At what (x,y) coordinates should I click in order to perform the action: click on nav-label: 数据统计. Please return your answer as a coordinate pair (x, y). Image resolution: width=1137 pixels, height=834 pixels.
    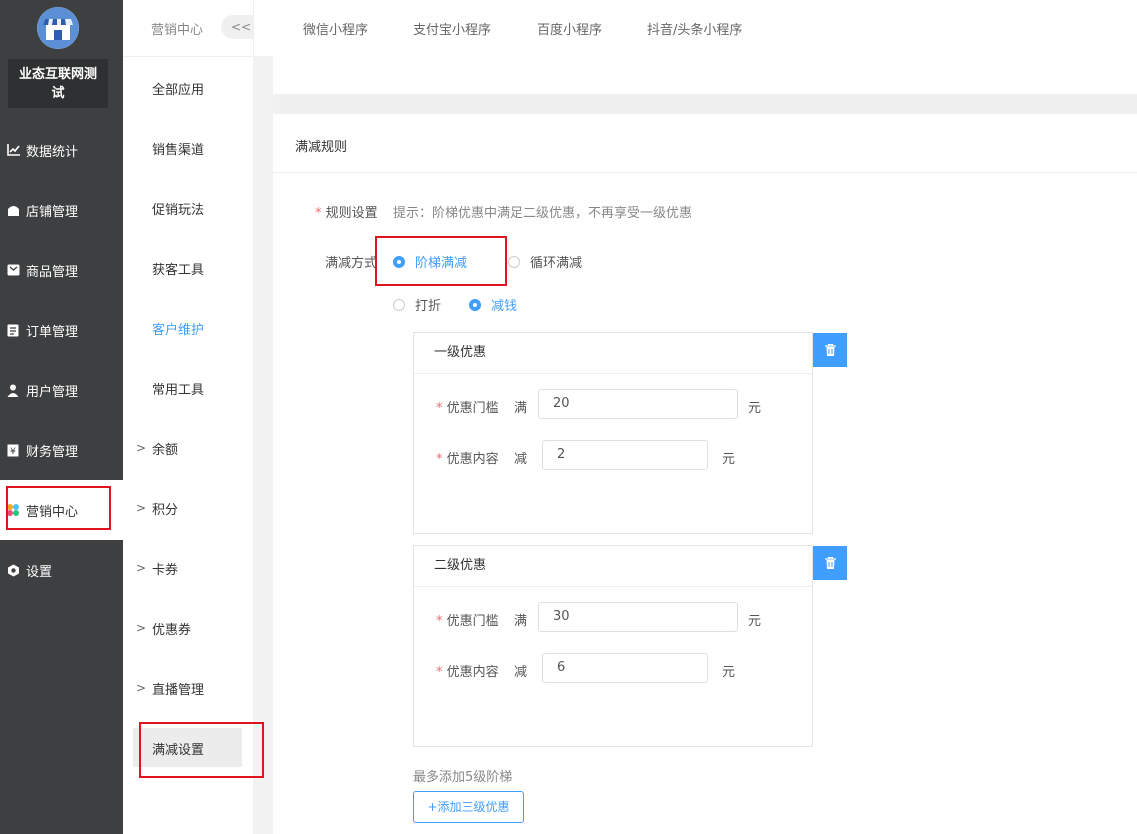
    Looking at the image, I should click on (52, 152).